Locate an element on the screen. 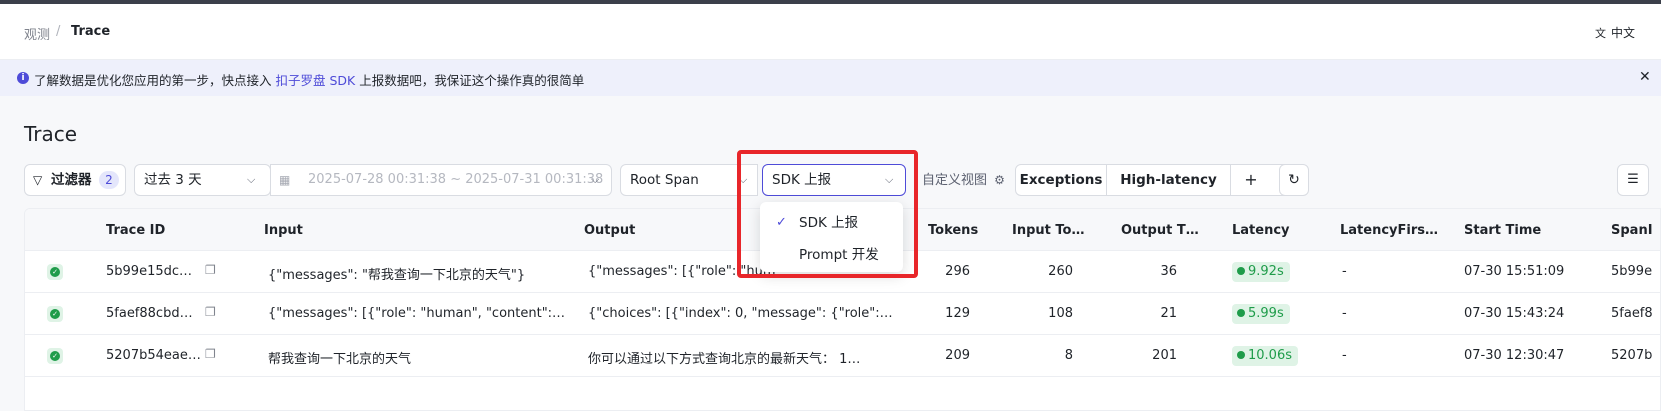 This screenshot has height=411, width=1661. filter-label: 过滤器 is located at coordinates (71, 180).